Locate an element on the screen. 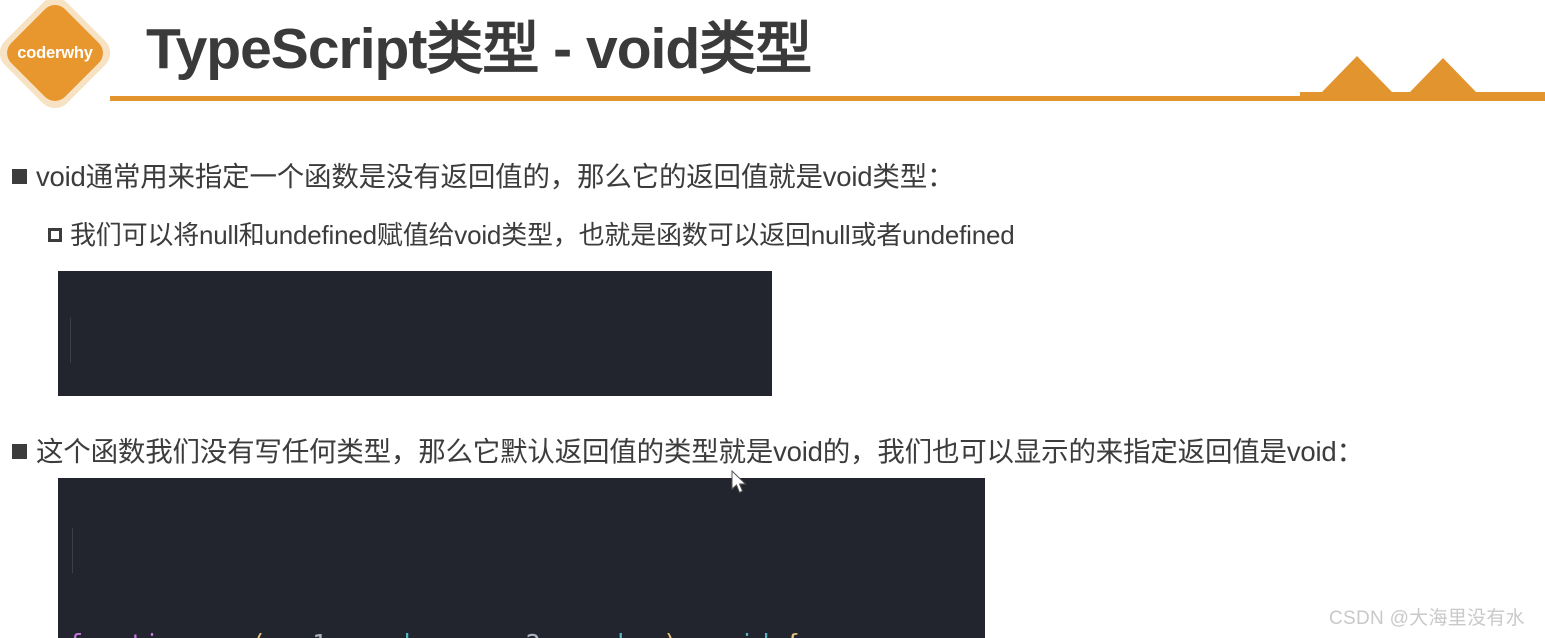  mountains-icon is located at coordinates (1422, 77).